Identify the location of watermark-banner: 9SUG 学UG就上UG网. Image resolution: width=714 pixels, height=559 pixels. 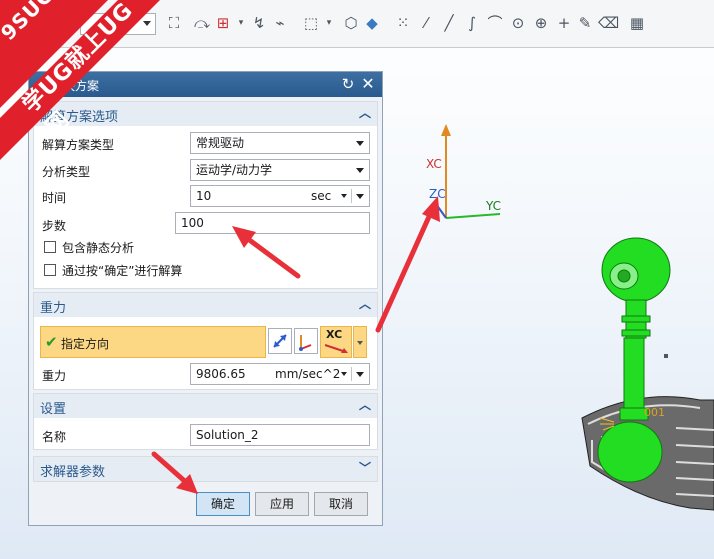
(80, 80).